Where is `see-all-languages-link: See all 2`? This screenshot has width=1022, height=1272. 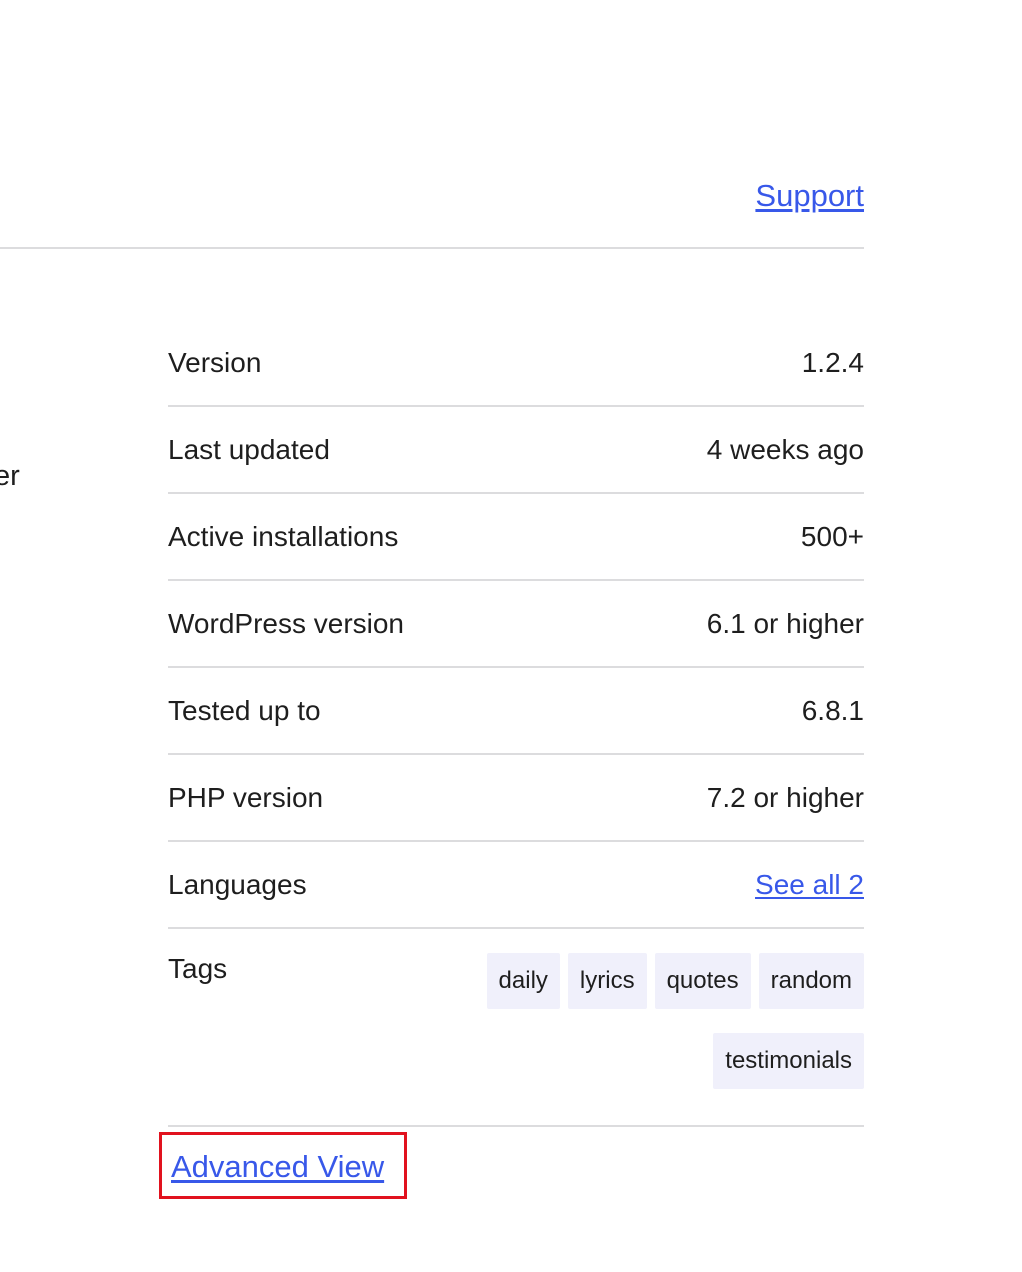
see-all-languages-link: See all 2 is located at coordinates (809, 884).